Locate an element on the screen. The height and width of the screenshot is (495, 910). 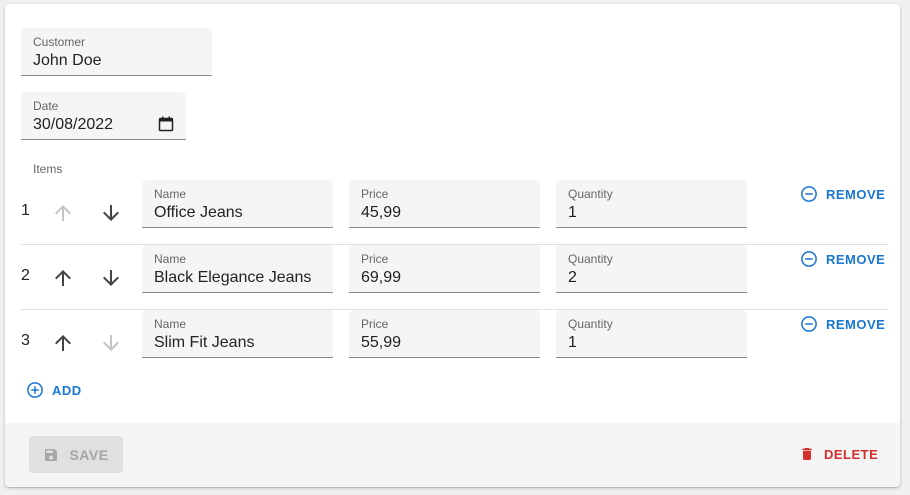
floppy-icon is located at coordinates (51, 454).